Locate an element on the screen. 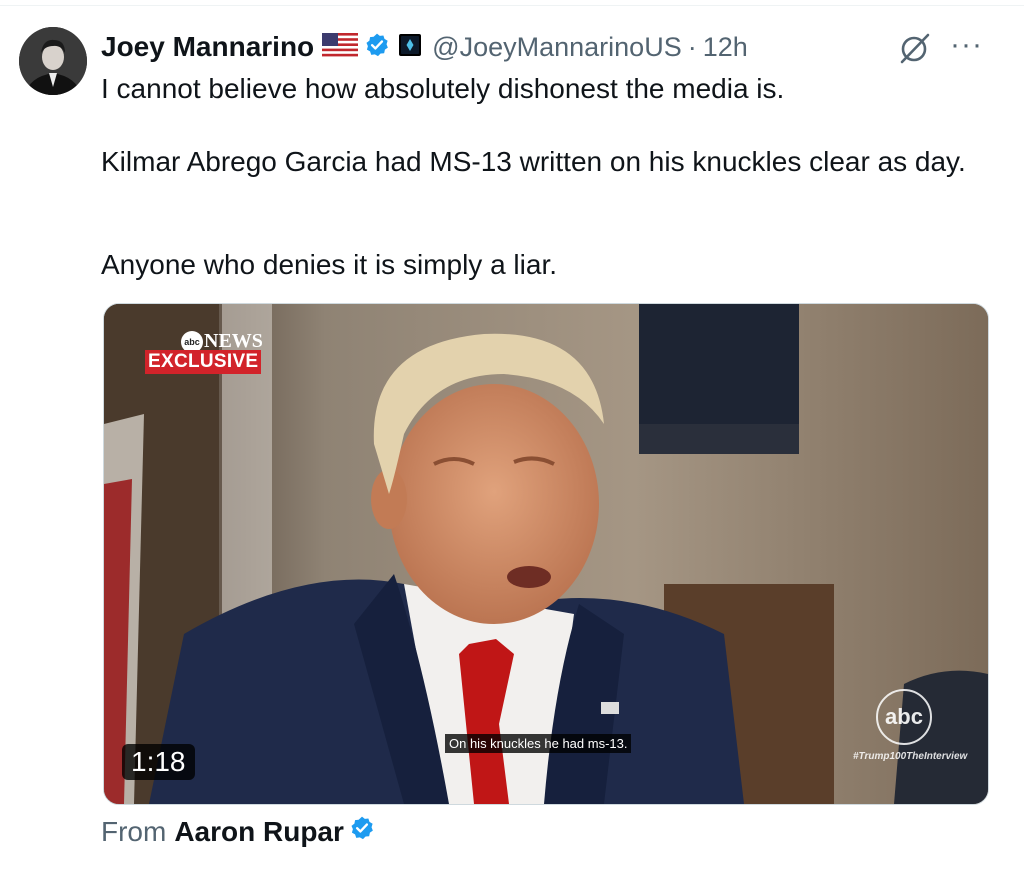  source-attribution: From Aaron Rupar is located at coordinates (238, 831).